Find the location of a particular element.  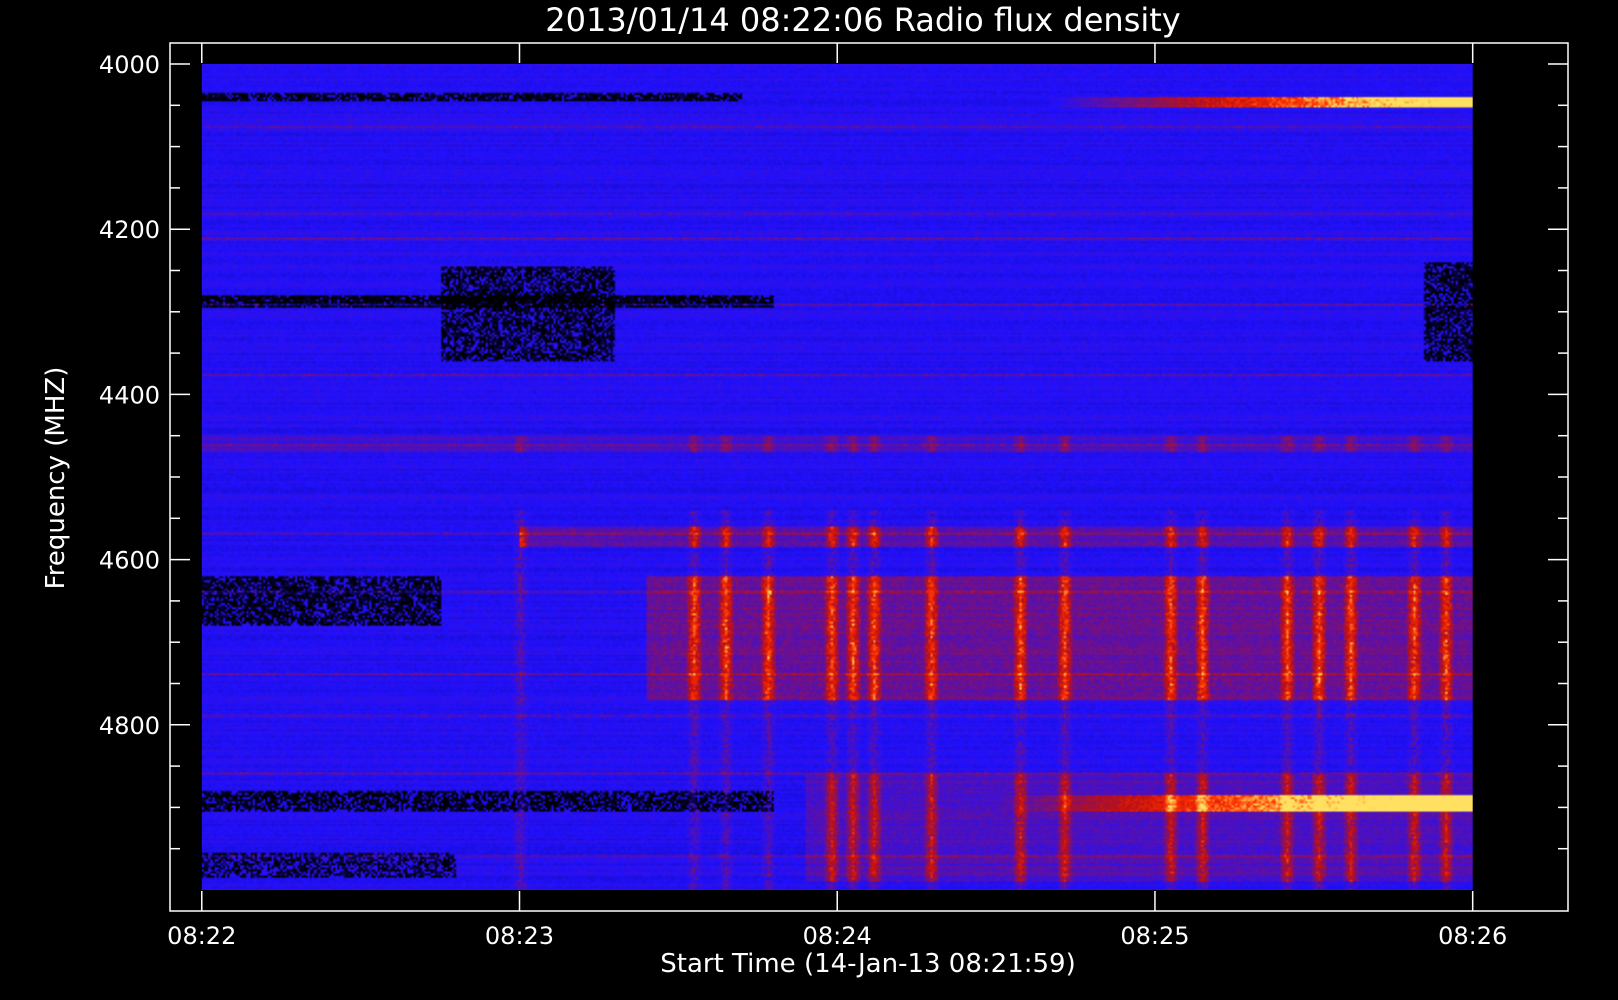

chart-title: 2013/01/14 08:22:06 Radio flux density is located at coordinates (862, 20).